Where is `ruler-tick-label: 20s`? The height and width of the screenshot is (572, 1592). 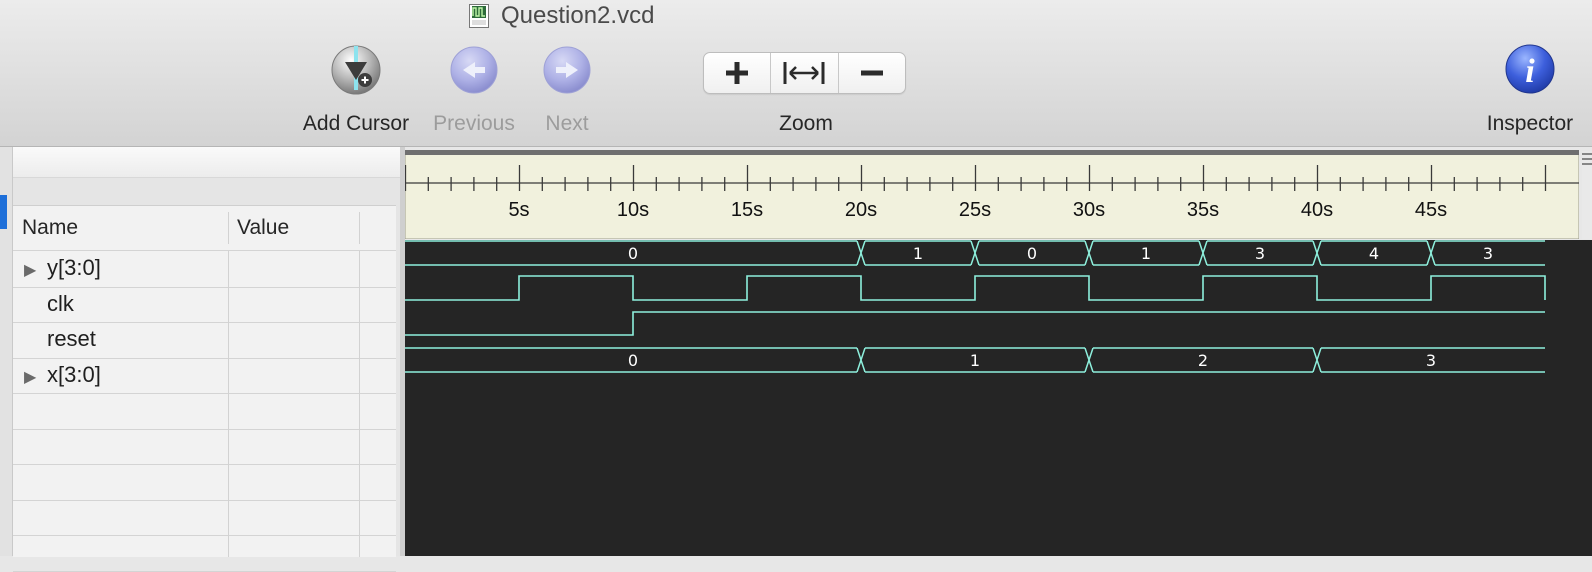 ruler-tick-label: 20s is located at coordinates (861, 210).